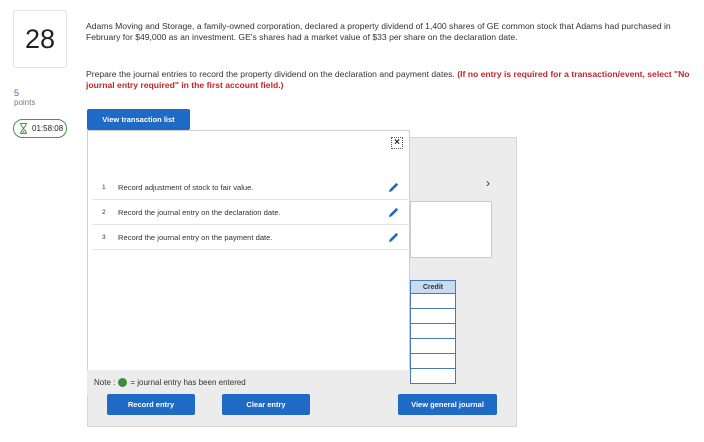 The width and height of the screenshot is (704, 442). I want to click on note-bar: Note : = journal entry has been entered, so click(248, 382).